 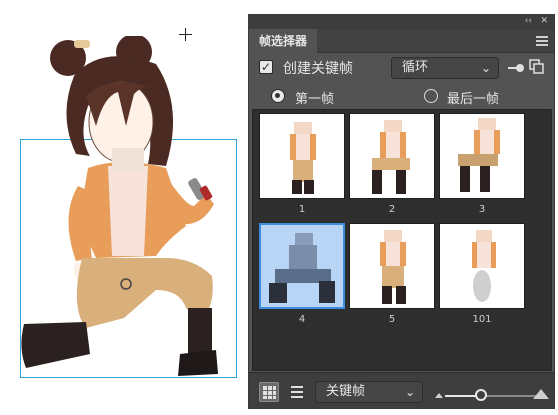 I want to click on list-view-button, so click(x=297, y=392).